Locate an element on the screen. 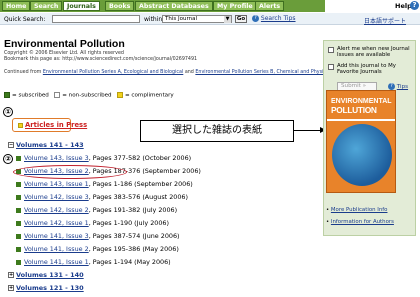  continued-and: and is located at coordinates (189, 72).